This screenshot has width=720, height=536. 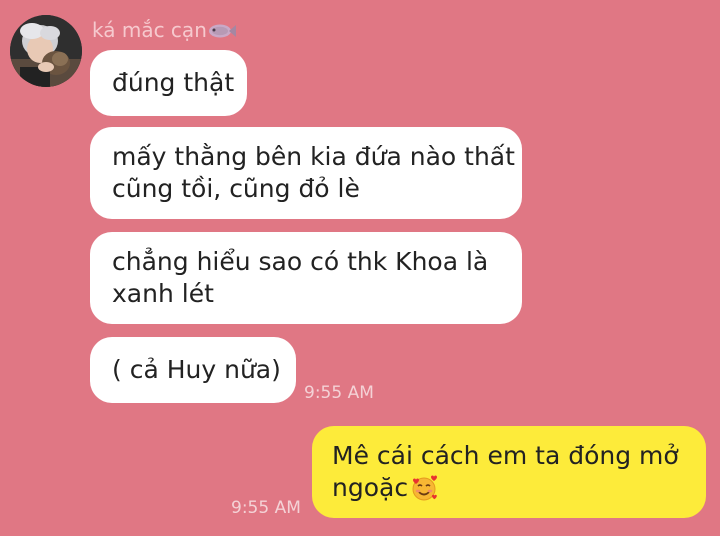 I want to click on message-text: cũng tồi, cũng đỏ lè, so click(x=236, y=188).